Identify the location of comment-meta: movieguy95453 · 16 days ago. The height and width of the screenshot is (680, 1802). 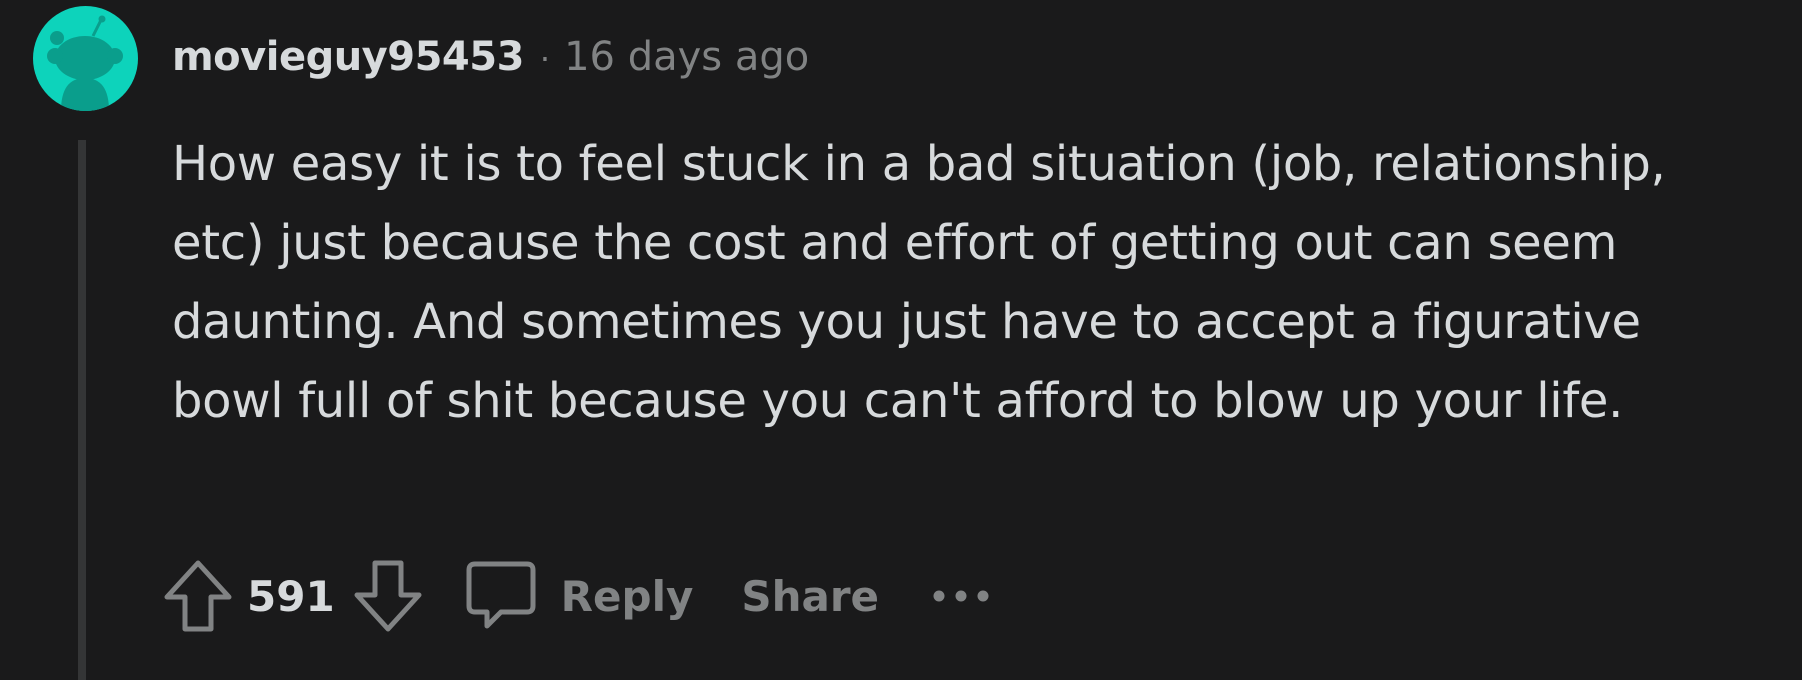
(490, 57).